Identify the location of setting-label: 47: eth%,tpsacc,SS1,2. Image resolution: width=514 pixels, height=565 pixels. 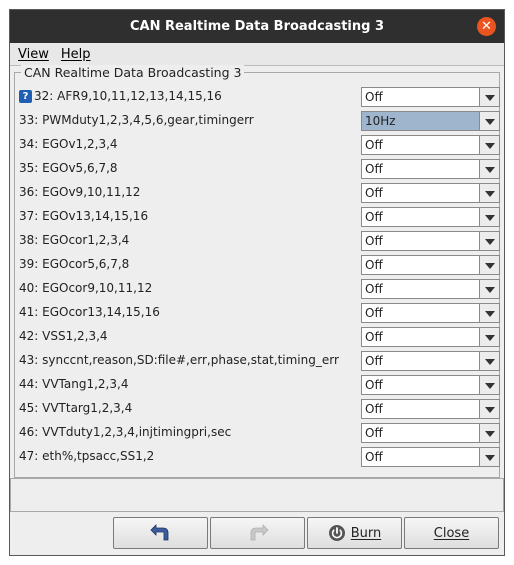
(86, 456).